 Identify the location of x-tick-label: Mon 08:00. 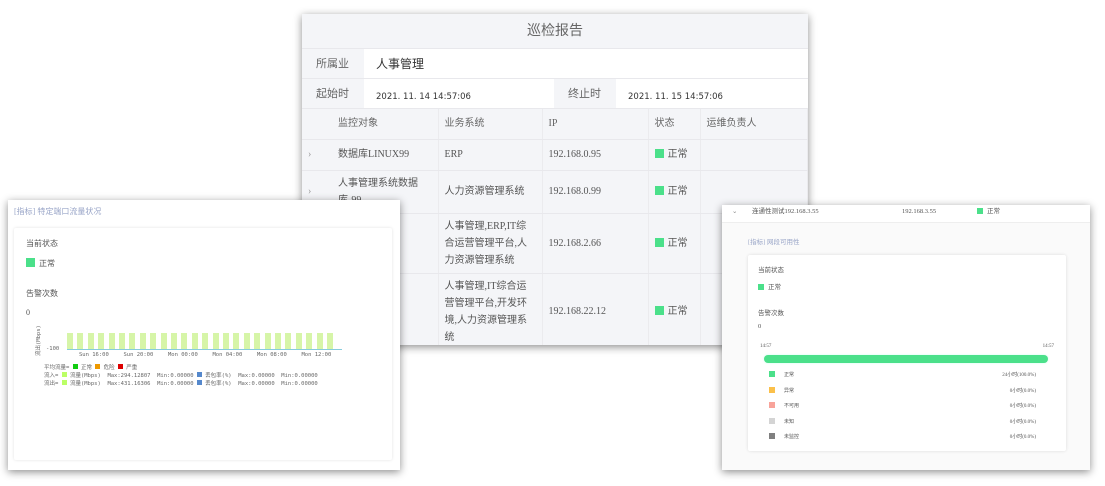
(272, 355).